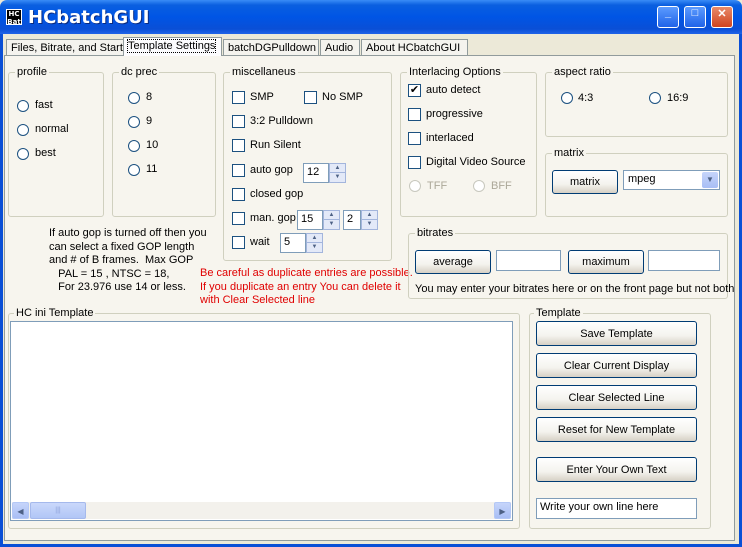 The width and height of the screenshot is (742, 547). I want to click on save-template-button: Save Template, so click(616, 333).